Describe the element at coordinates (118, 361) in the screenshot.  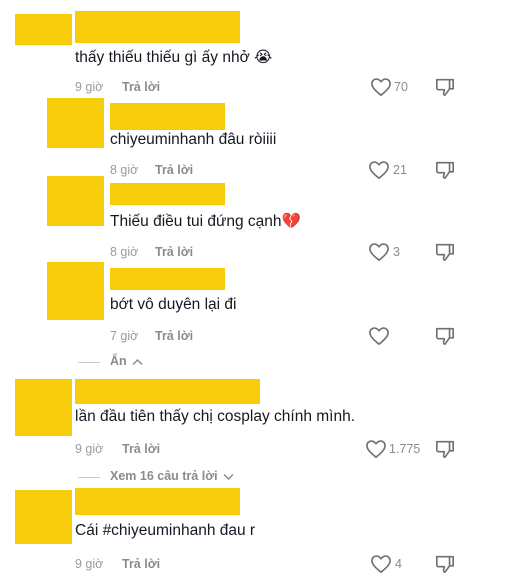
I see `hide-replies-label: Ẩn` at that location.